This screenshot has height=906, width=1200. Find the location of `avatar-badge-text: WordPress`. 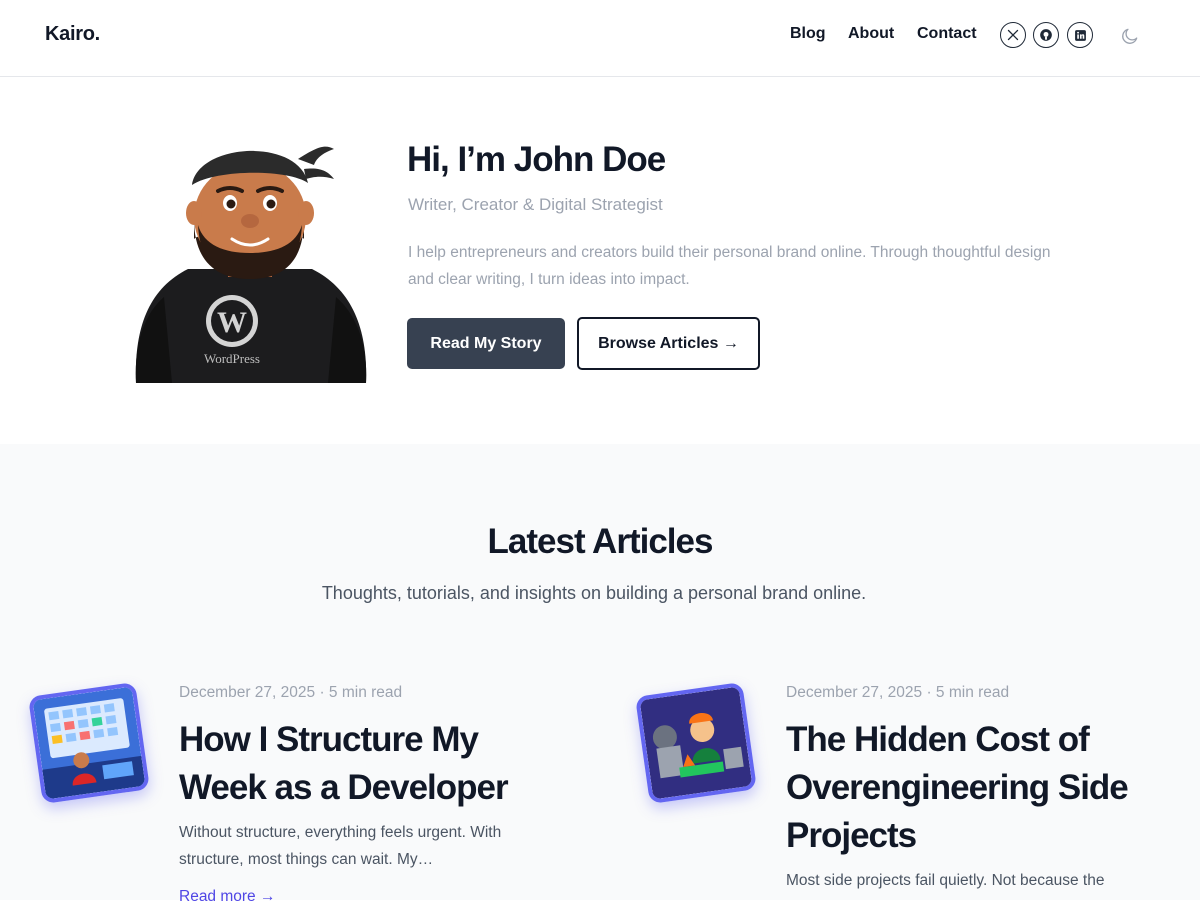

avatar-badge-text: WordPress is located at coordinates (232, 358).